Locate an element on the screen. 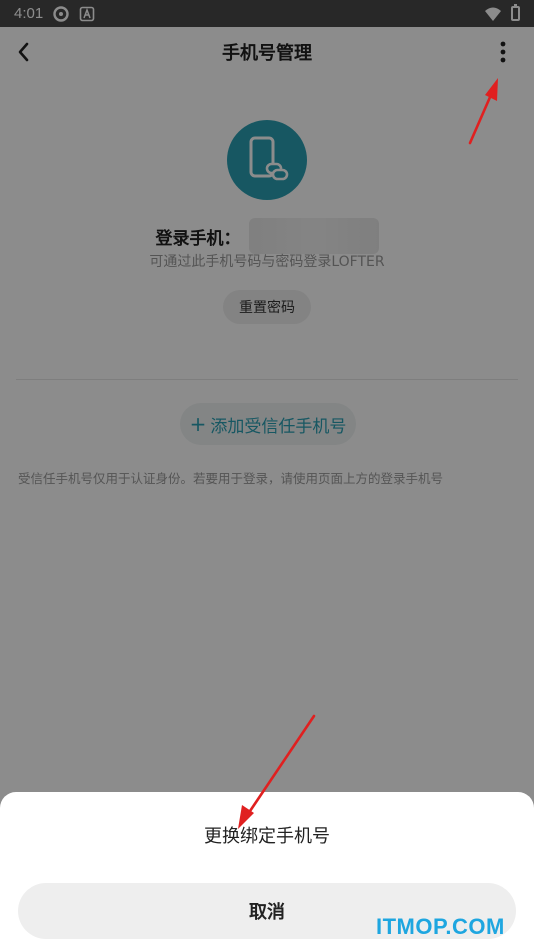 Image resolution: width=534 pixels, height=950 pixels. change-bound-phone-option: 更换绑定手机号 is located at coordinates (267, 835).